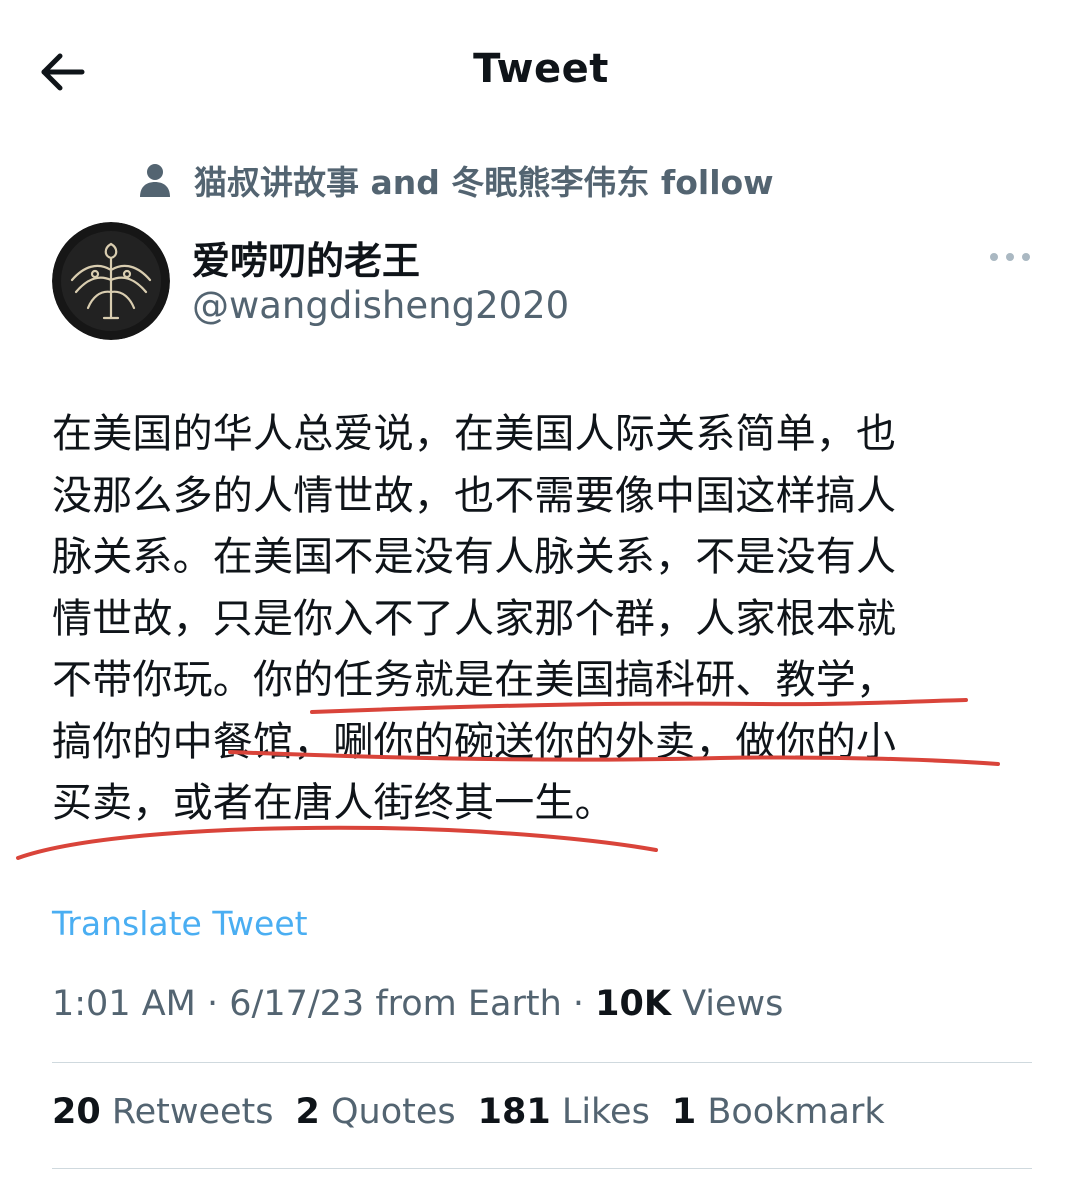 The image size is (1082, 1200). Describe the element at coordinates (474, 557) in the screenshot. I see `tweet-text-line: 脉关系。在美国不是没有人脉关系，不是没有人` at that location.